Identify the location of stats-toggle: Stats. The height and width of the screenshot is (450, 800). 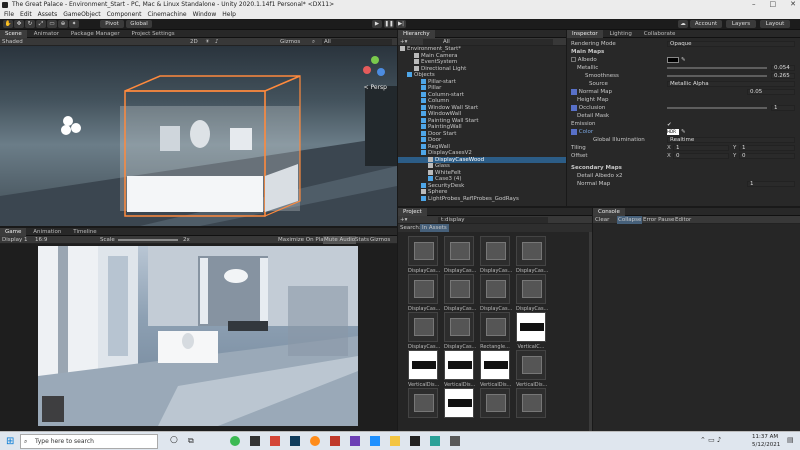
(362, 240).